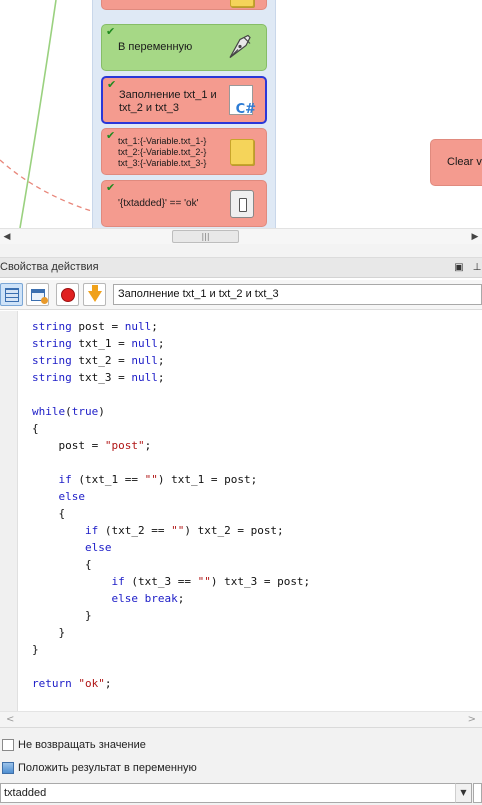 This screenshot has height=805, width=482. I want to click on editor-gutter, so click(9, 511).